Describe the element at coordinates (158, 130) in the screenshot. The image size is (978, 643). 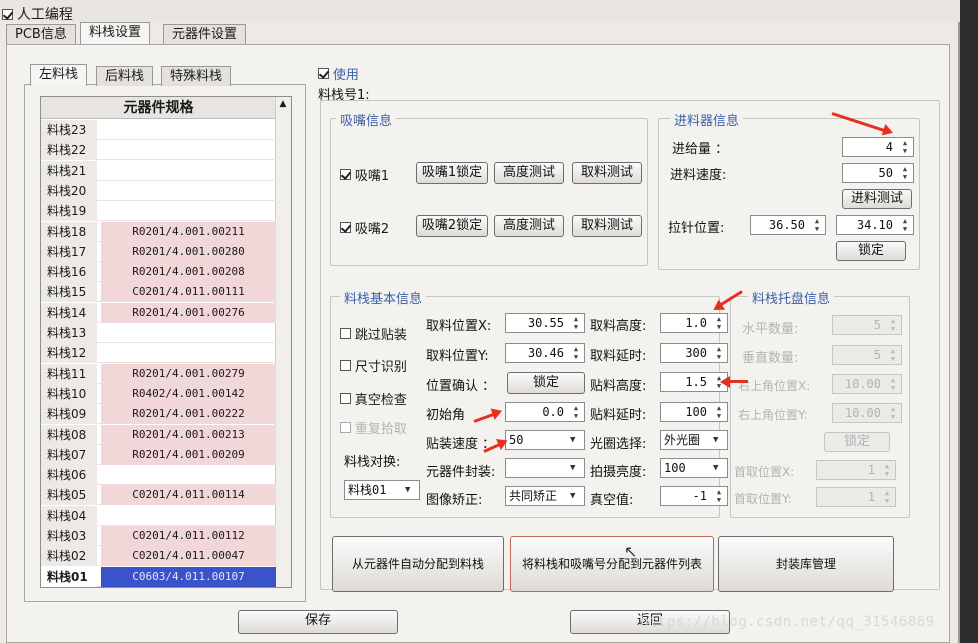
I see `table-row: 料栈23` at that location.